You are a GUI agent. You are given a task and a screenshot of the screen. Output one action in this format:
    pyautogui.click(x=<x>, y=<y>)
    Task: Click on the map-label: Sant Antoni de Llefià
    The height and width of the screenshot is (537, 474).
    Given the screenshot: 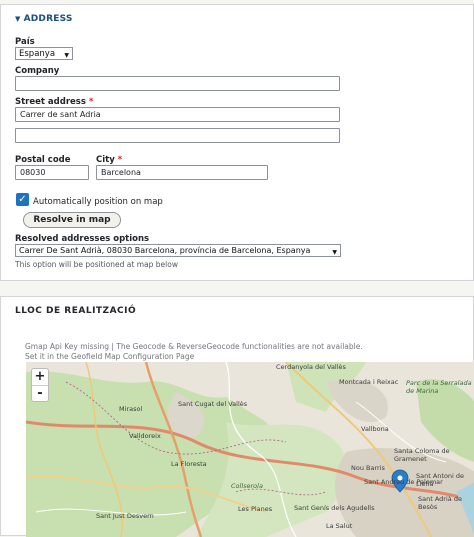 What is the action you would take?
    pyautogui.click(x=440, y=480)
    